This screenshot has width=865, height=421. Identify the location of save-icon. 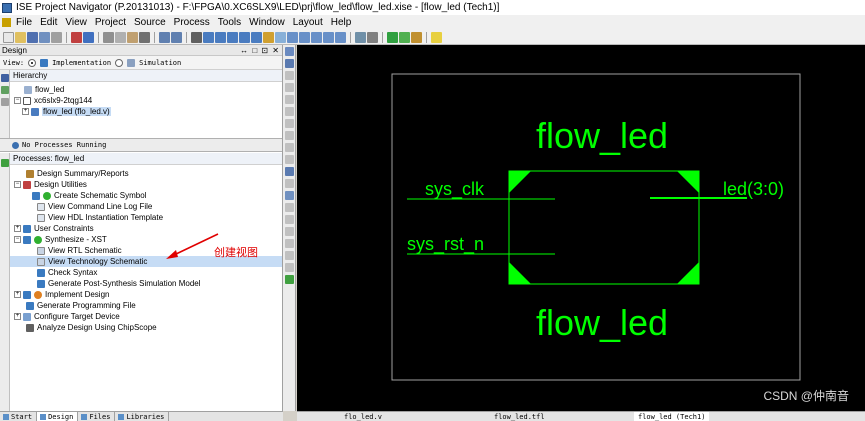
(32, 37).